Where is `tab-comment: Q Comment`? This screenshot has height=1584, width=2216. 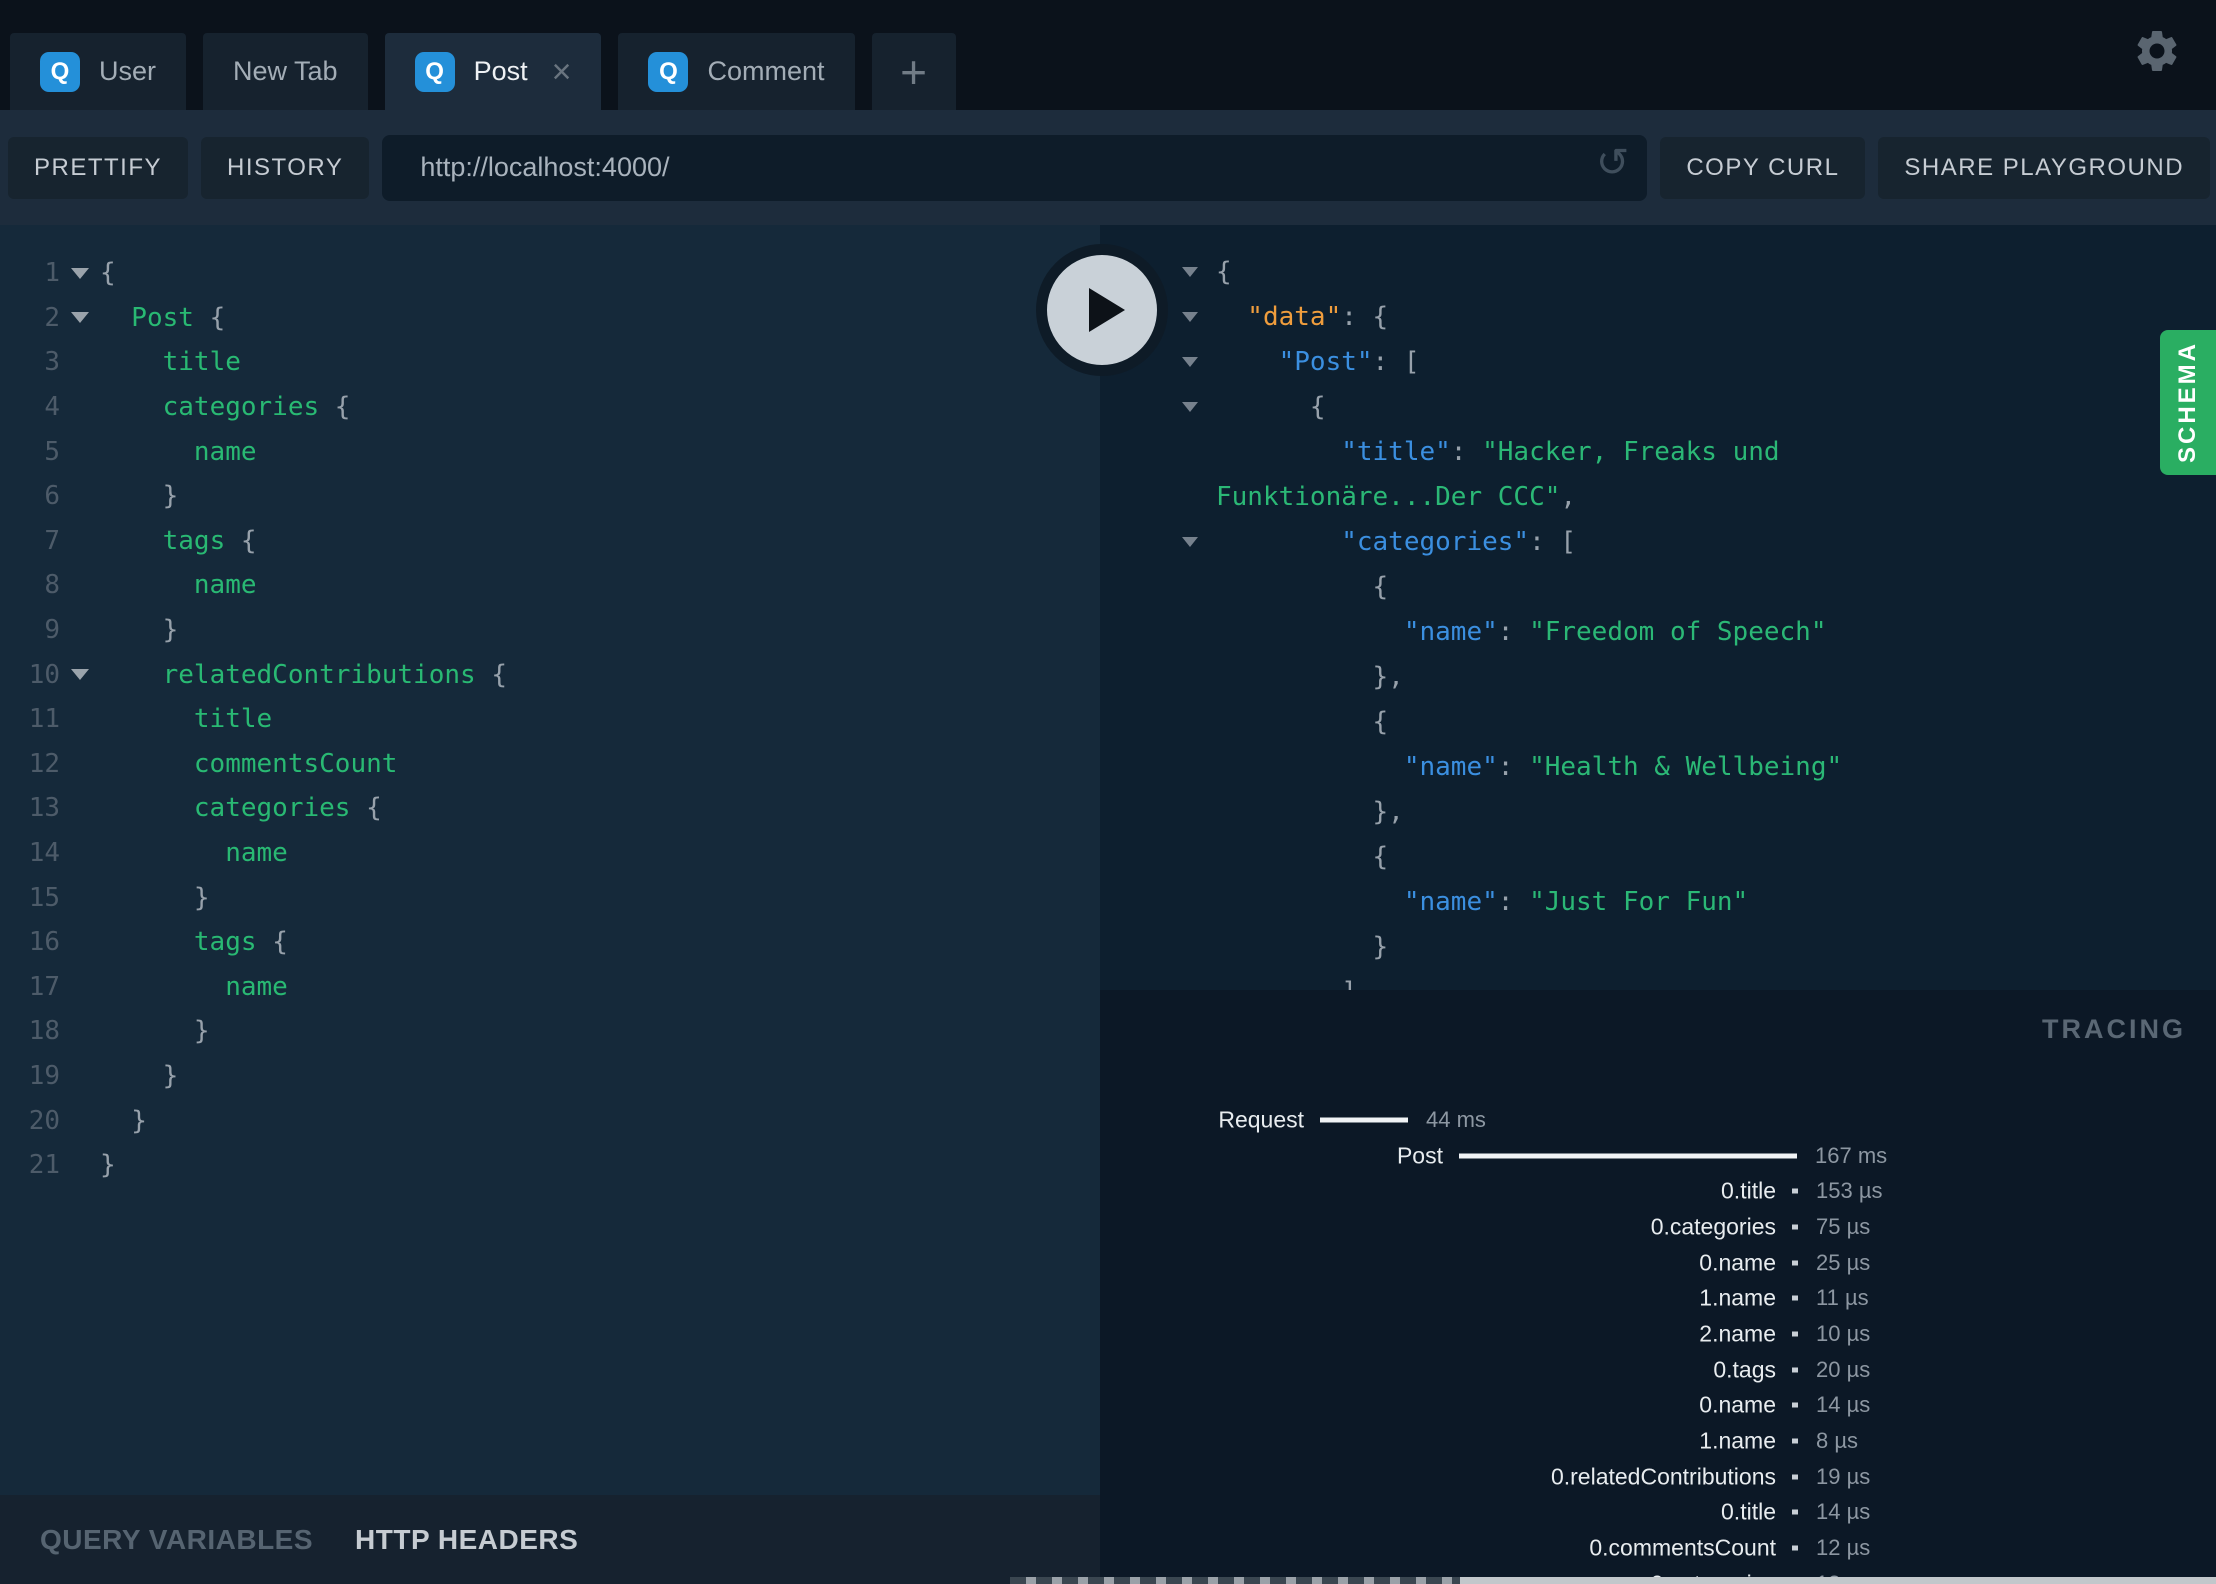 tab-comment: Q Comment is located at coordinates (736, 71).